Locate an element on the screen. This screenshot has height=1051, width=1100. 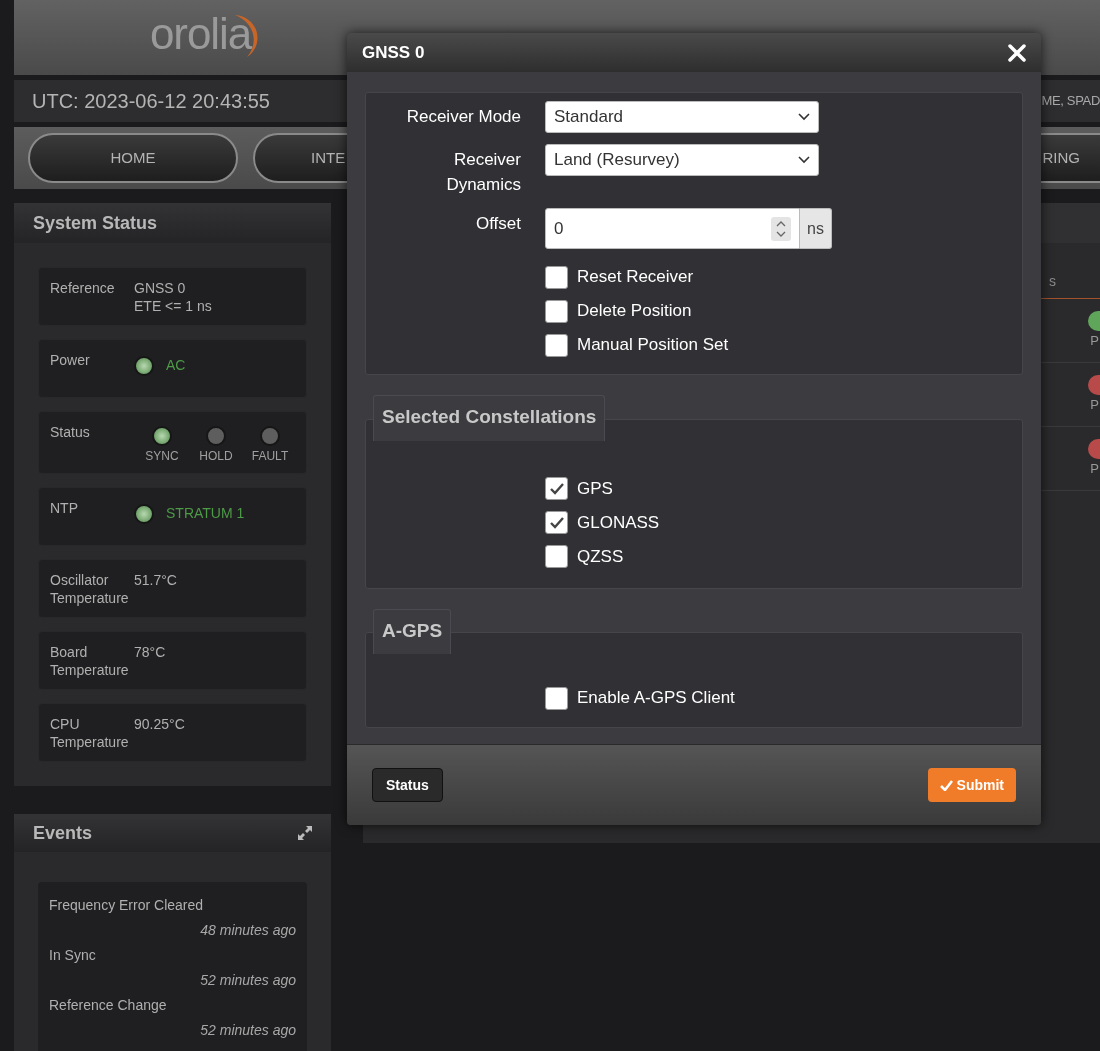
checkbox-label: Reset Receiver is located at coordinates (635, 277).